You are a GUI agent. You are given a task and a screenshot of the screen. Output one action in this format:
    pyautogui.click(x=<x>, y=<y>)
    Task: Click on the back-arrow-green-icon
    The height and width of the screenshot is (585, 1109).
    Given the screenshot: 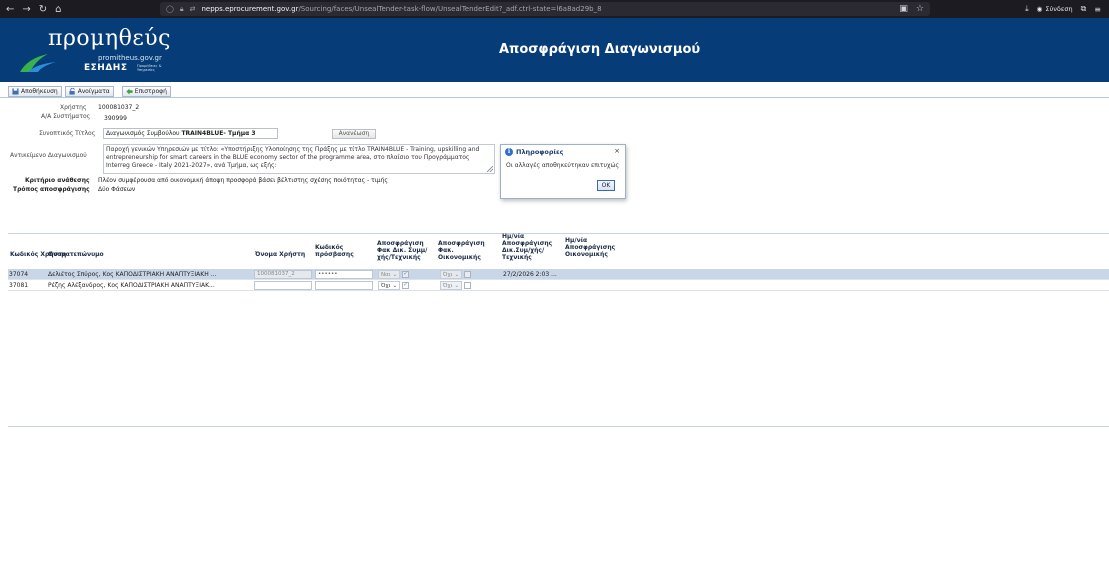 What is the action you would take?
    pyautogui.click(x=129, y=91)
    